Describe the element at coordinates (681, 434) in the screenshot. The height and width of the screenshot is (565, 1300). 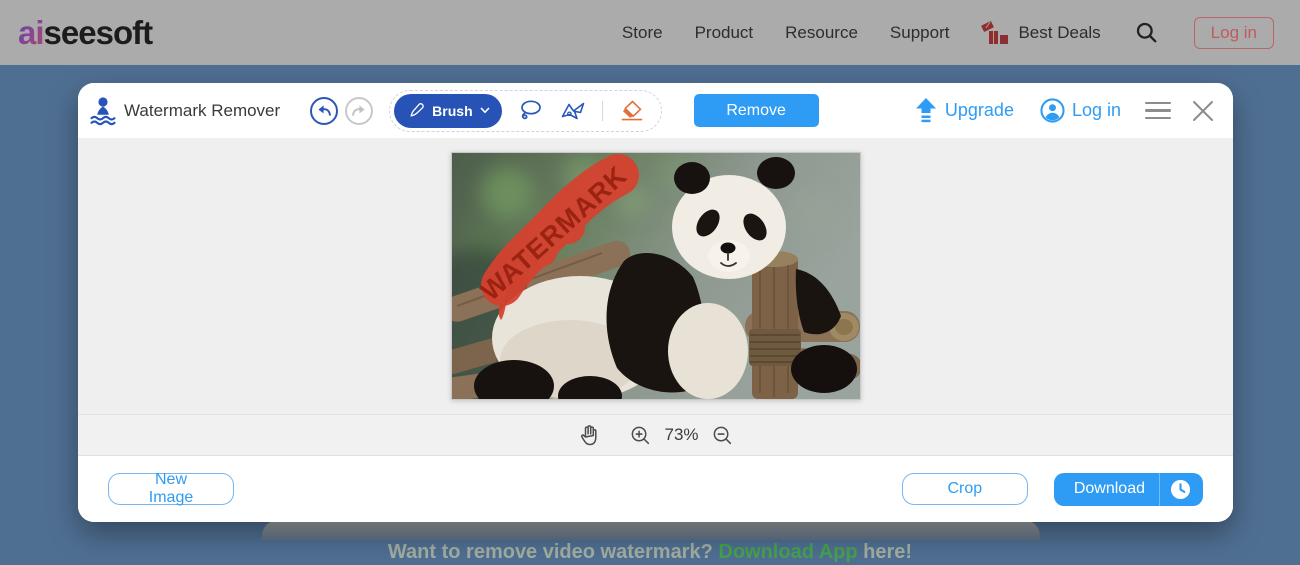
I see `zoom-level: 73%` at that location.